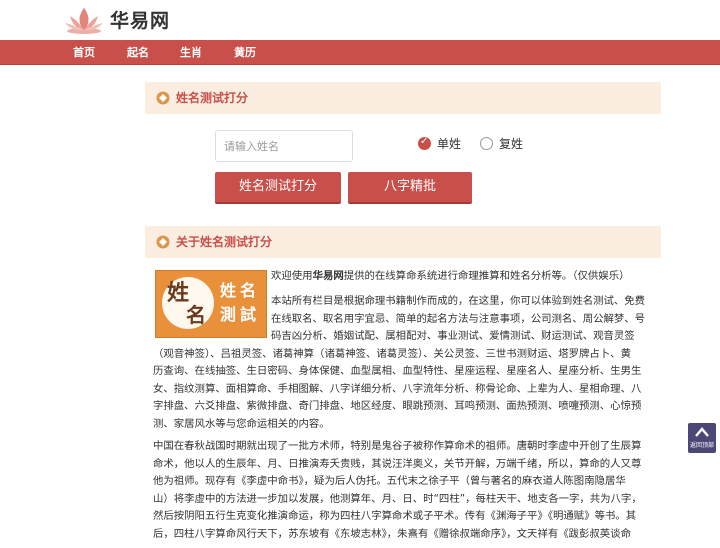  What do you see at coordinates (245, 52) in the screenshot?
I see `nav-item-almanac: 黄历` at bounding box center [245, 52].